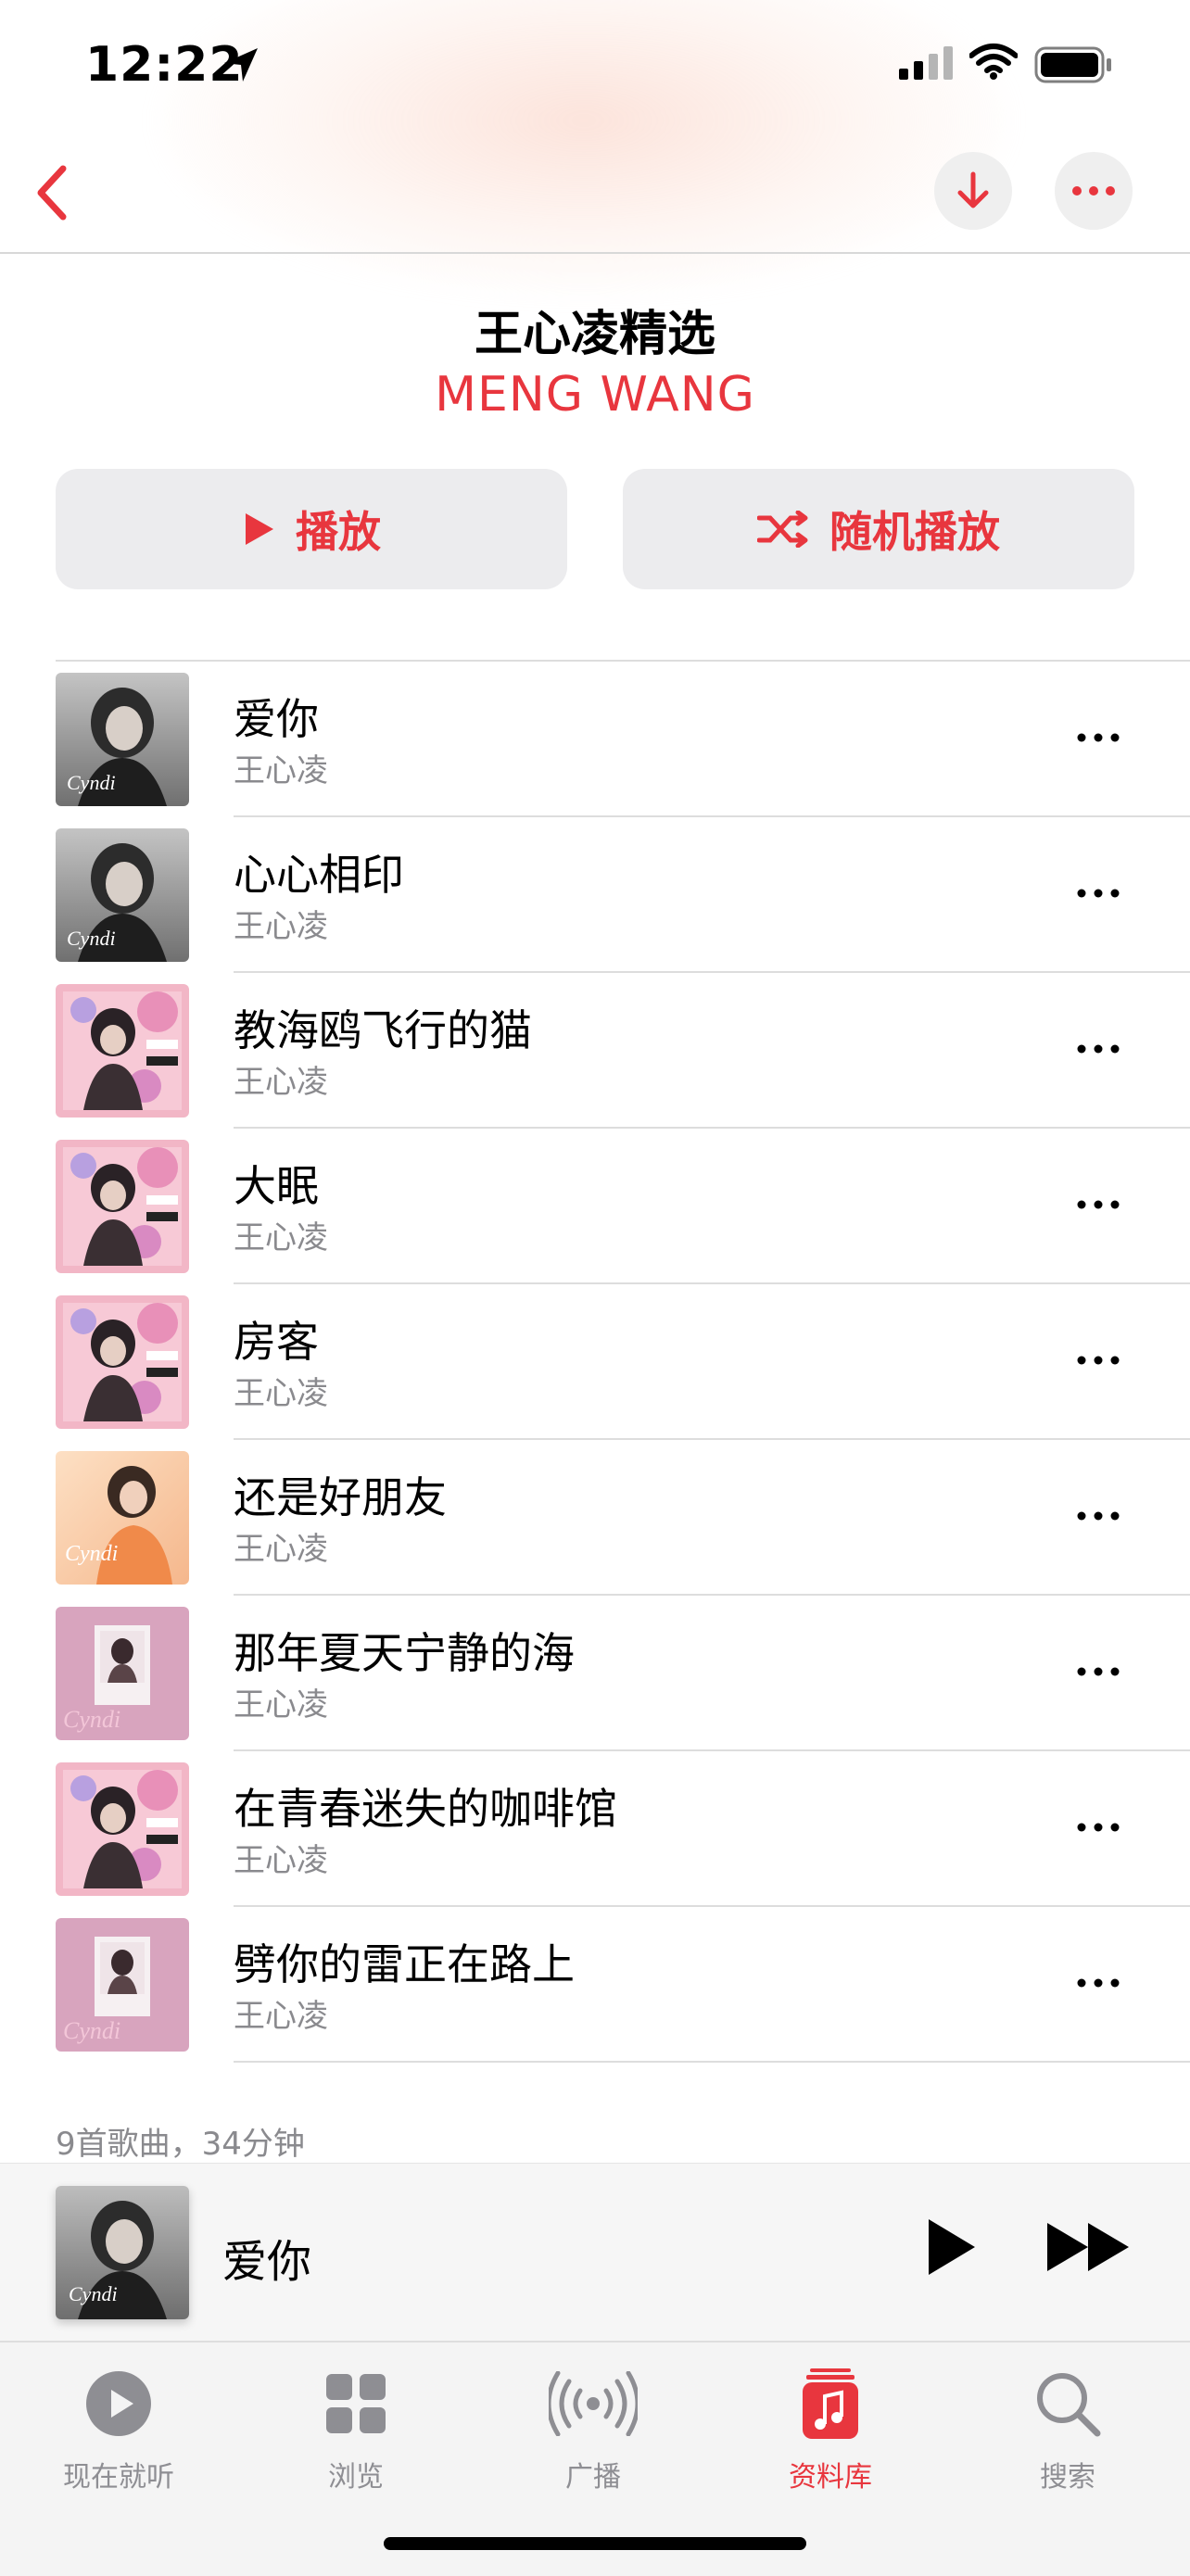  Describe the element at coordinates (259, 529) in the screenshot. I see `play-icon` at that location.